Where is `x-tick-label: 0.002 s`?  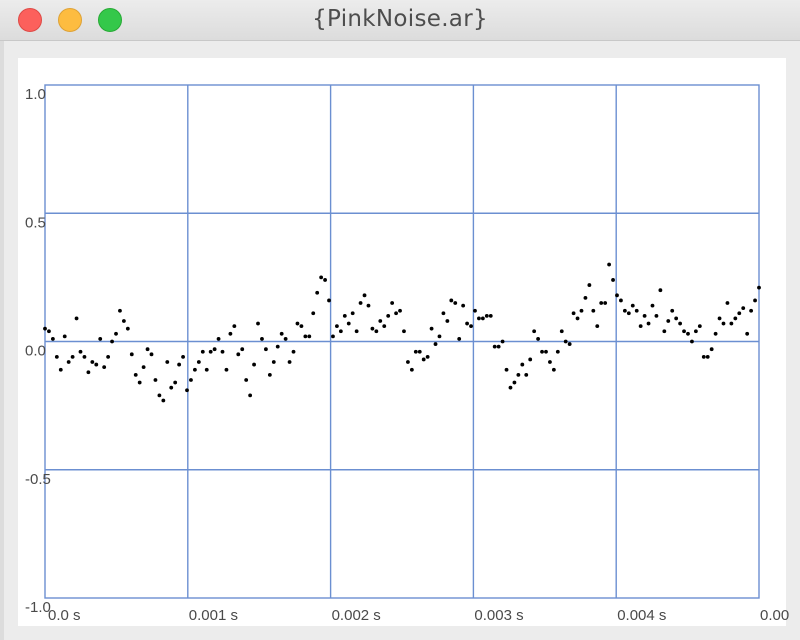
x-tick-label: 0.002 s is located at coordinates (356, 615).